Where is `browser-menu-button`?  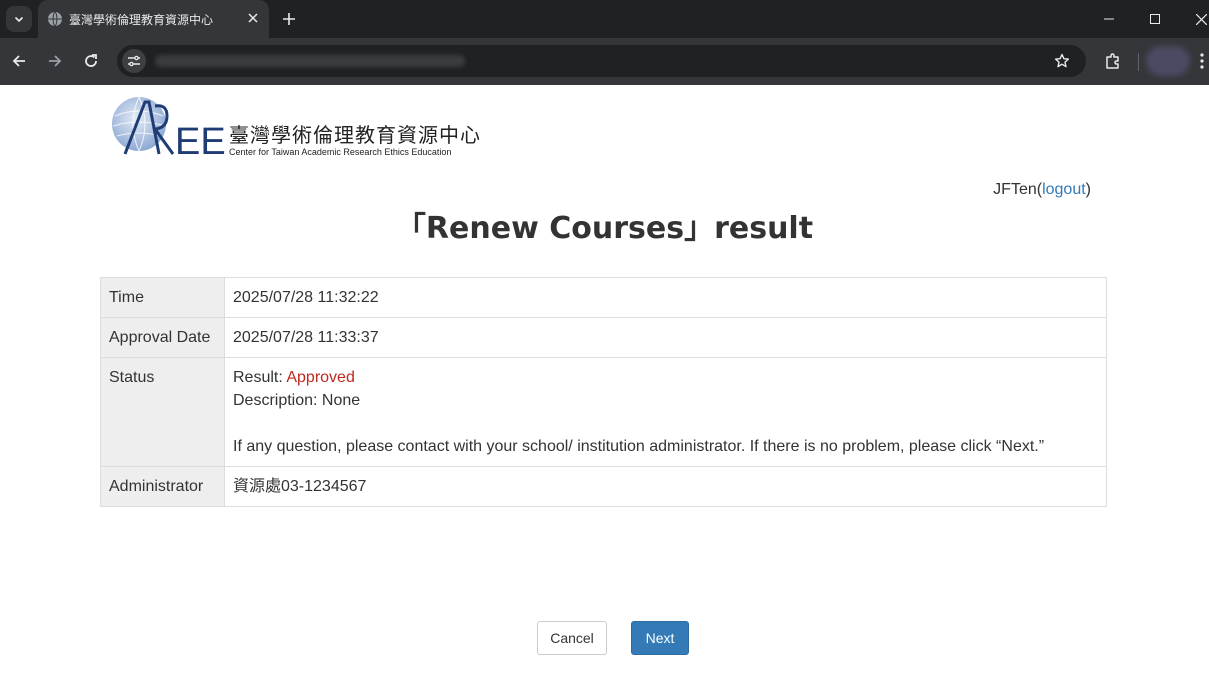 browser-menu-button is located at coordinates (1202, 61).